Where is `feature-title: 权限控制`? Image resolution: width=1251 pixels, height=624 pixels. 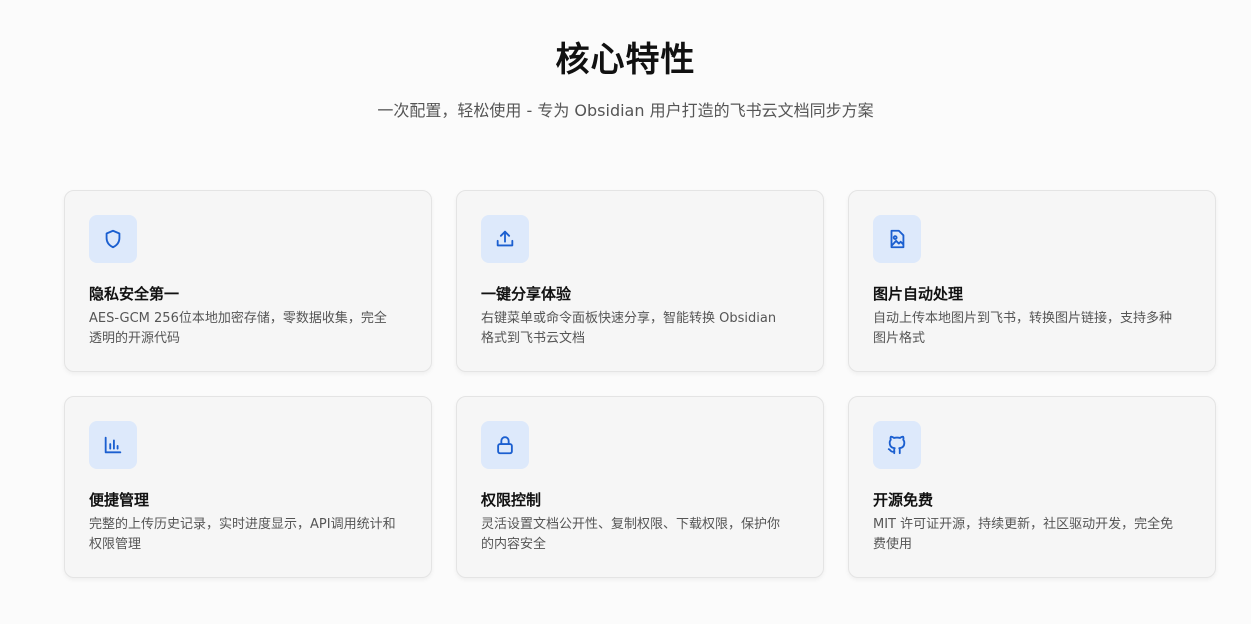 feature-title: 权限控制 is located at coordinates (511, 500).